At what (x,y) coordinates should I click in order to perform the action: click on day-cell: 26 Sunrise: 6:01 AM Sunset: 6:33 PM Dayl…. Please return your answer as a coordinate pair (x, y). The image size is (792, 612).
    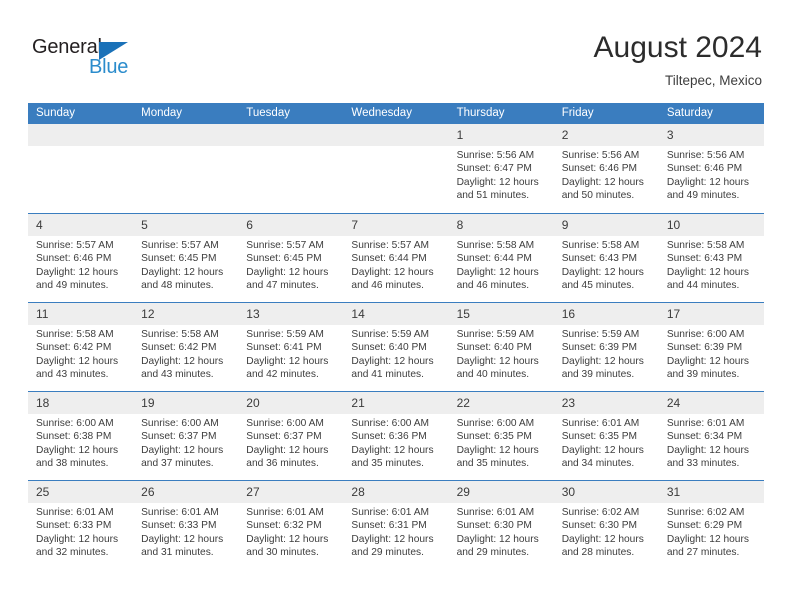
    Looking at the image, I should click on (186, 525).